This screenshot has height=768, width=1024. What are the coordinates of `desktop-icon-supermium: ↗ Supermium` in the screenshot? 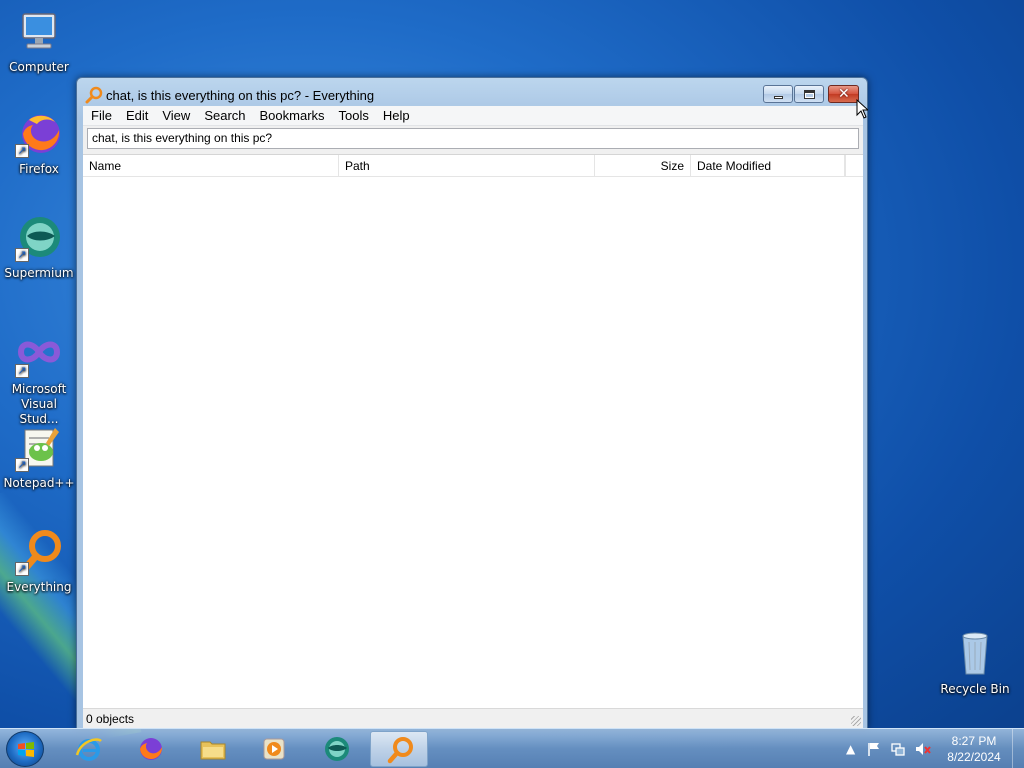 It's located at (39, 247).